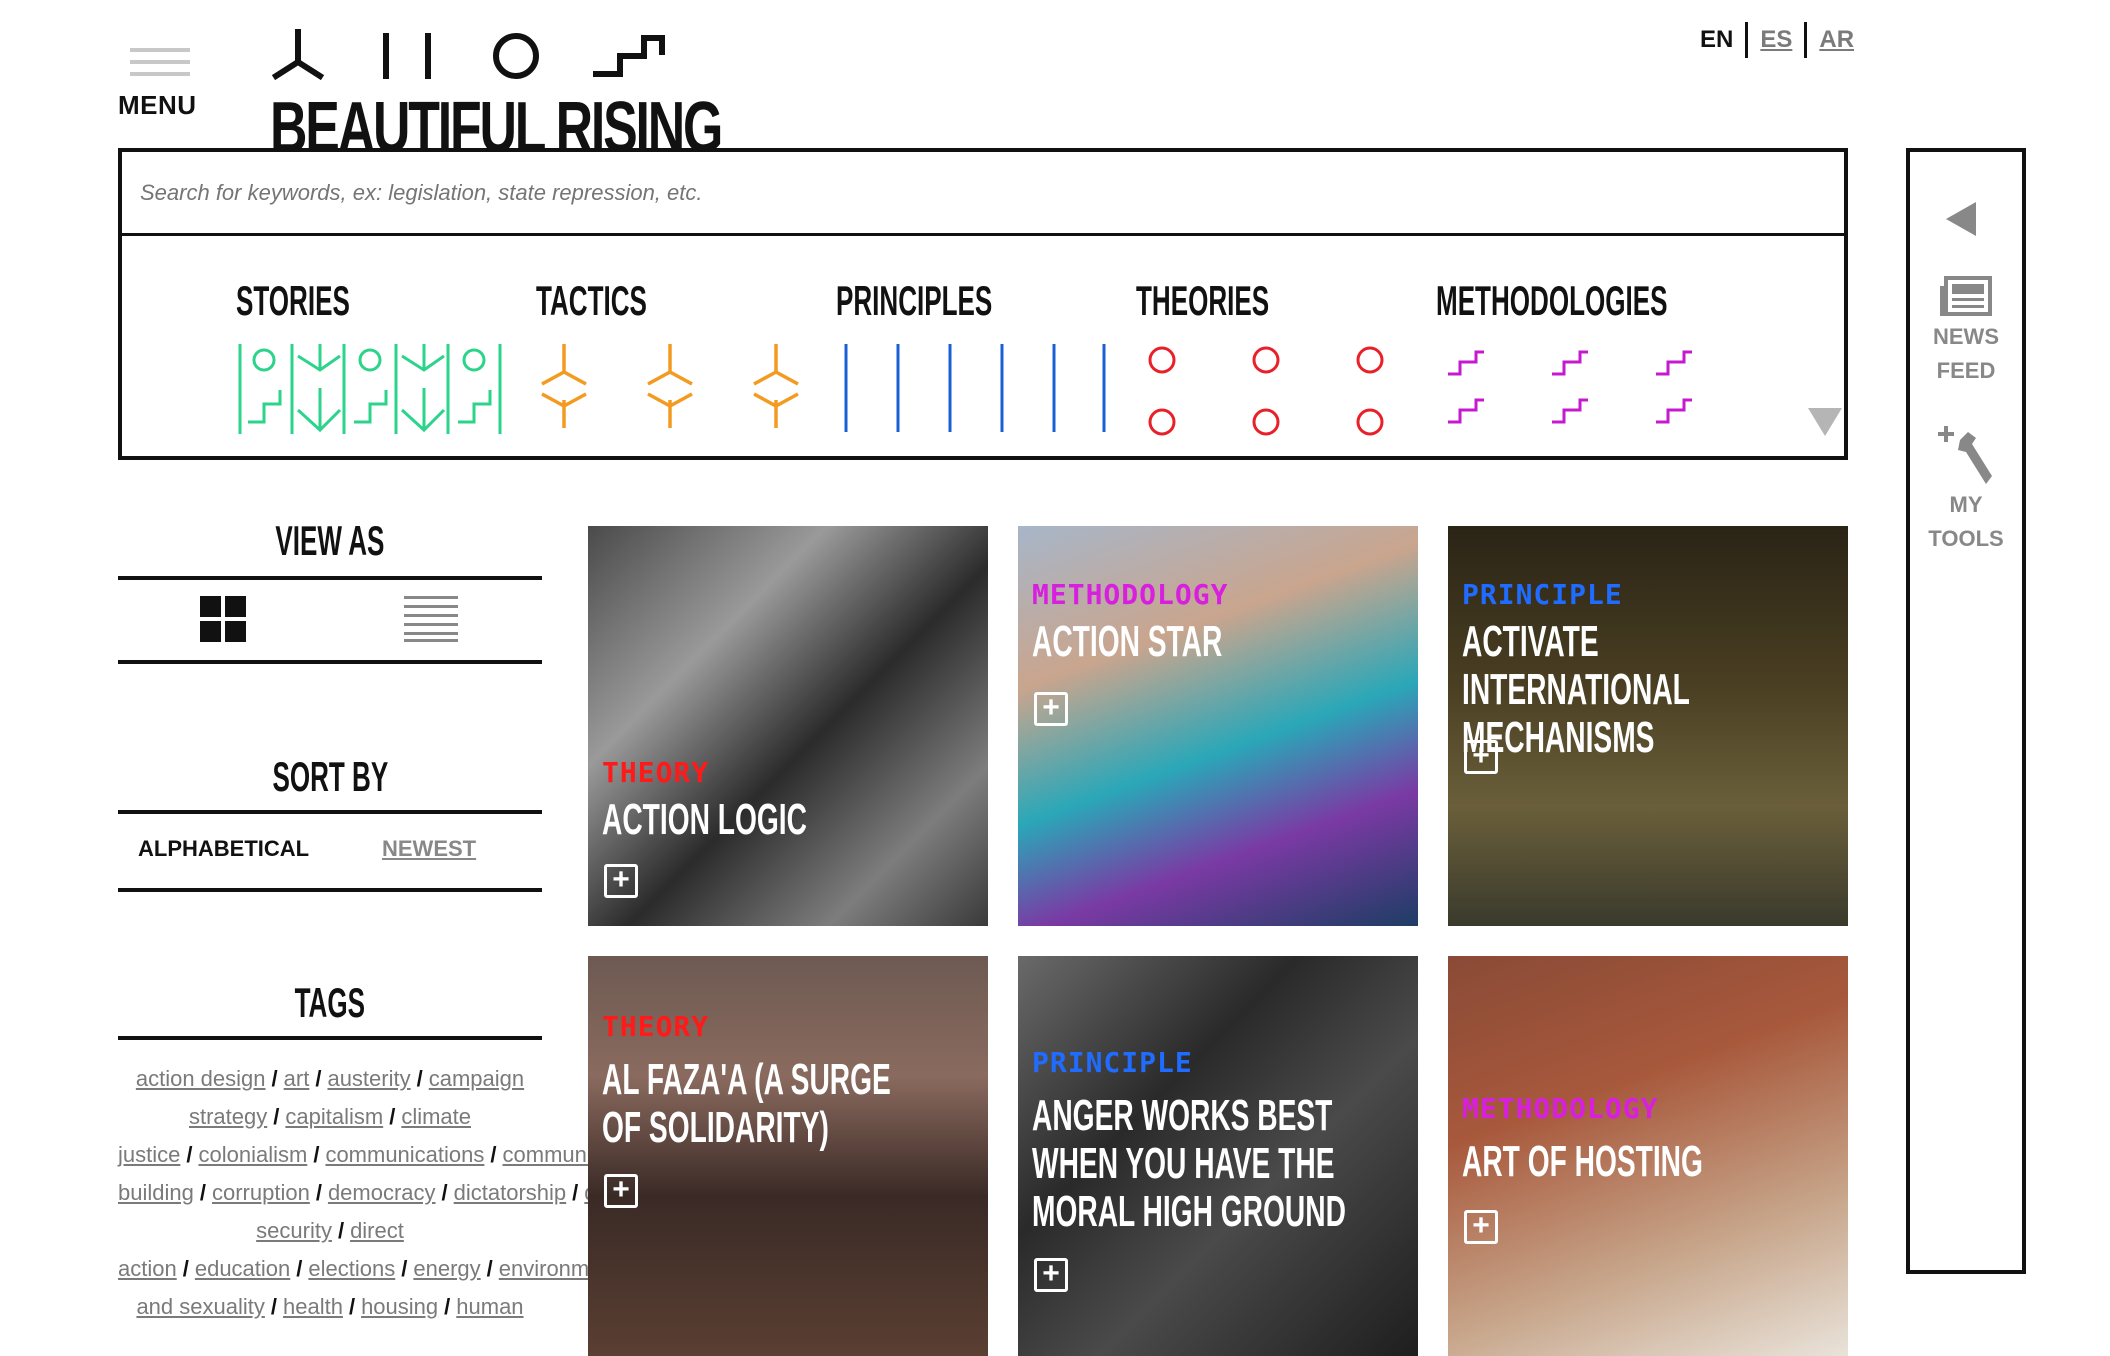 Image resolution: width=2110 pixels, height=1356 pixels. Describe the element at coordinates (1203, 300) in the screenshot. I see `category-label: THEORIES` at that location.